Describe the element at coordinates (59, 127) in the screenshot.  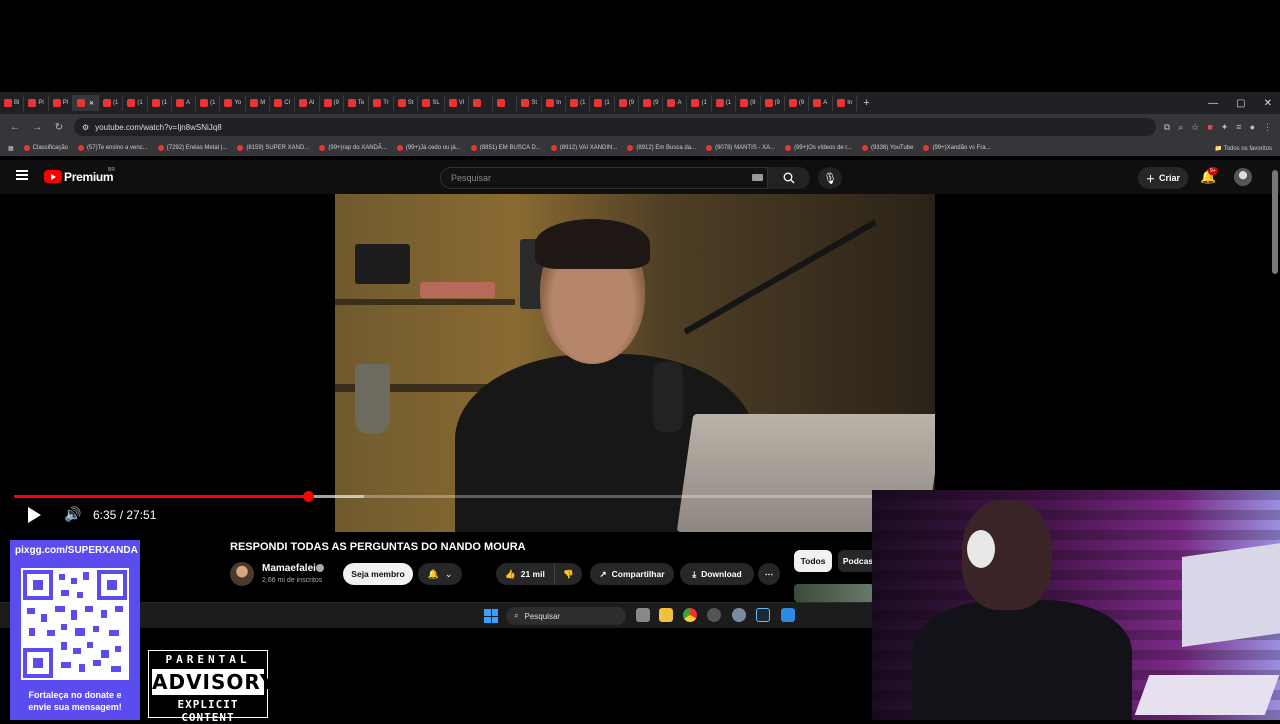
I see `reload-icon: ↻` at that location.